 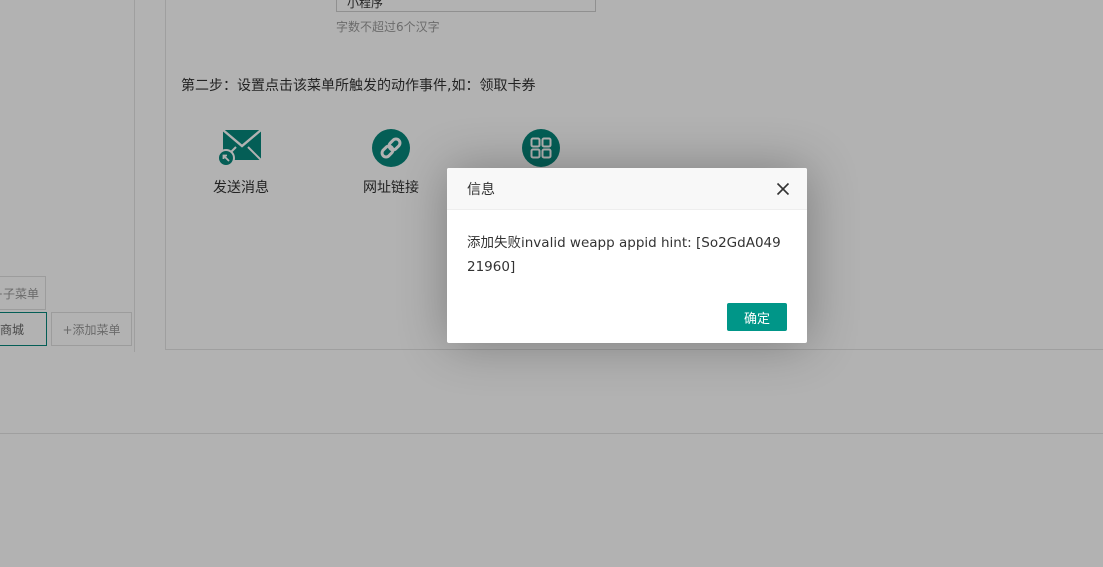 I want to click on close-icon, so click(x=783, y=189).